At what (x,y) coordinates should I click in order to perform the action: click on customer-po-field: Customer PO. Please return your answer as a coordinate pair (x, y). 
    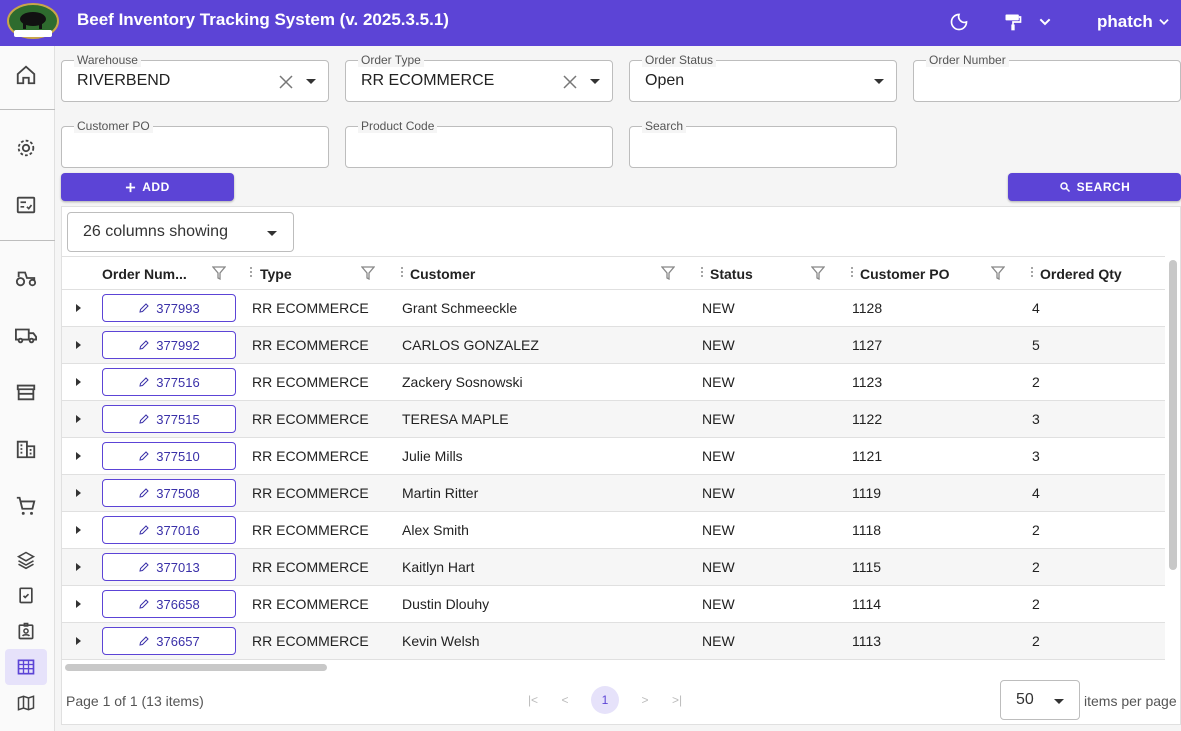
    Looking at the image, I should click on (195, 143).